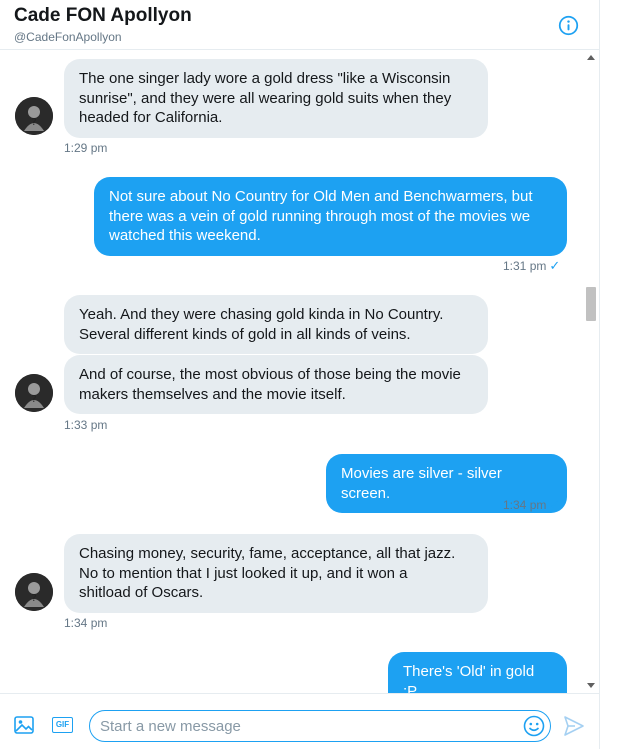 The image size is (617, 749). What do you see at coordinates (574, 726) in the screenshot?
I see `send-icon` at bounding box center [574, 726].